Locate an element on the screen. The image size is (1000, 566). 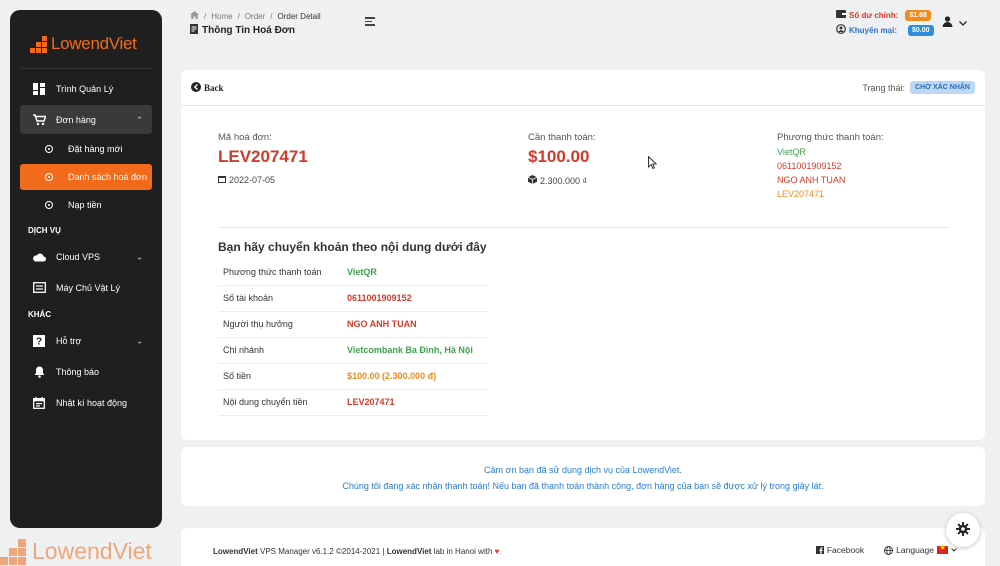
facebook-icon is located at coordinates (819, 550).